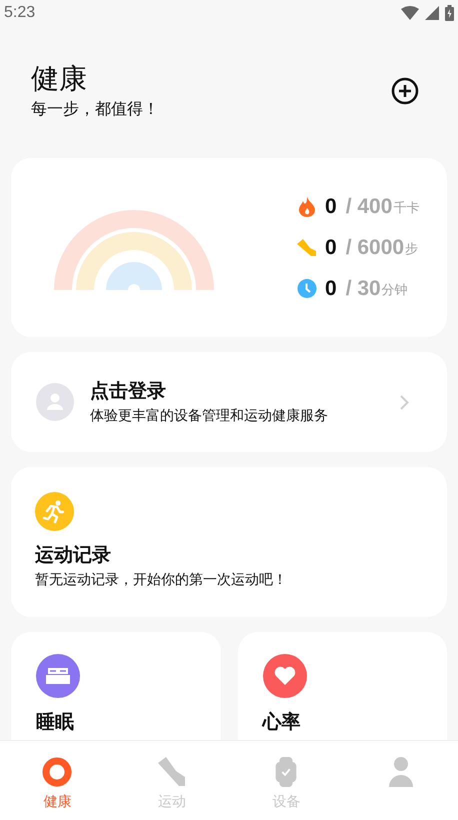  Describe the element at coordinates (406, 208) in the screenshot. I see `stat-unit: 千卡` at that location.